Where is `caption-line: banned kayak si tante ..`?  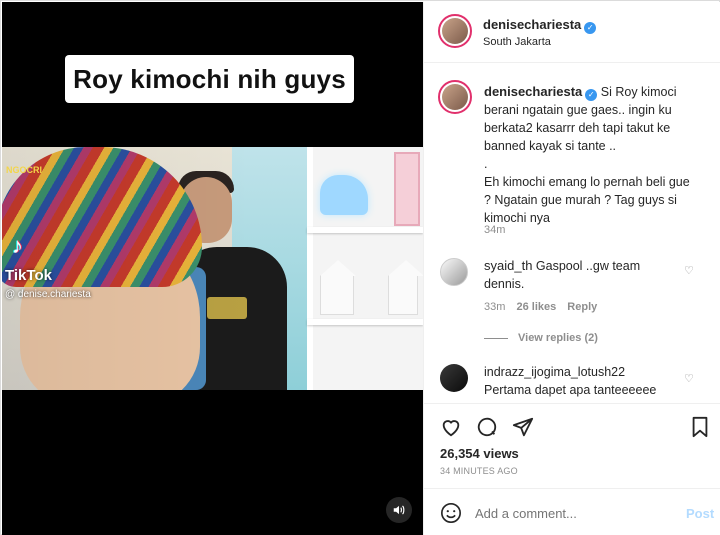 caption-line: banned kayak si tante .. is located at coordinates (550, 146).